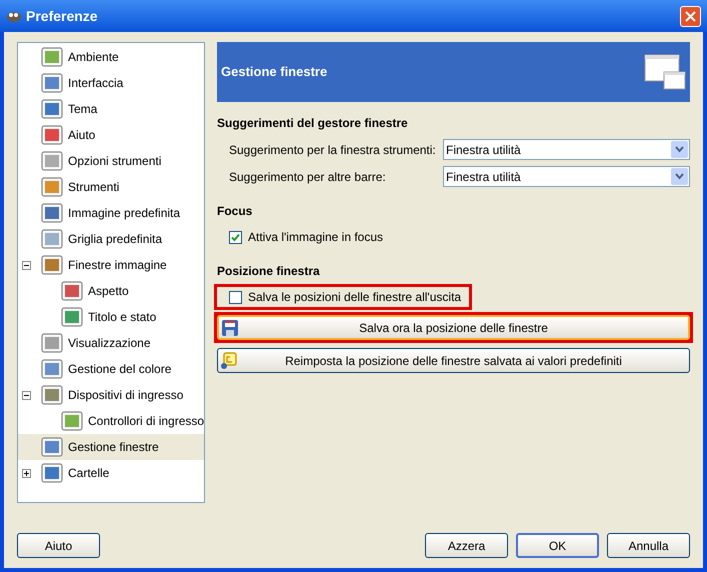 The height and width of the screenshot is (572, 707). Describe the element at coordinates (229, 361) in the screenshot. I see `reset-icon` at that location.